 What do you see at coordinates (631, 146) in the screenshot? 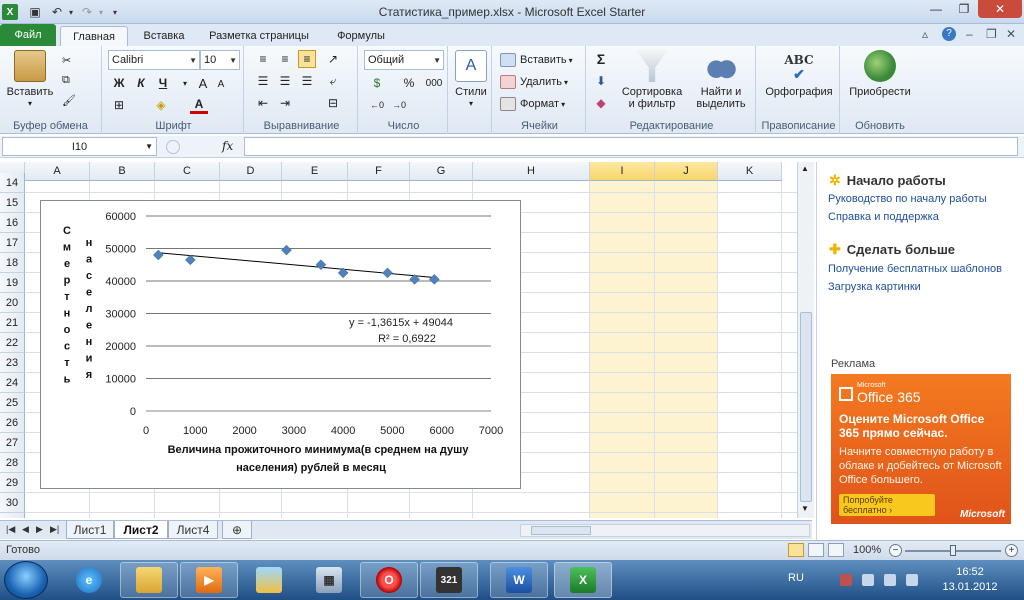
I see `formula-input` at bounding box center [631, 146].